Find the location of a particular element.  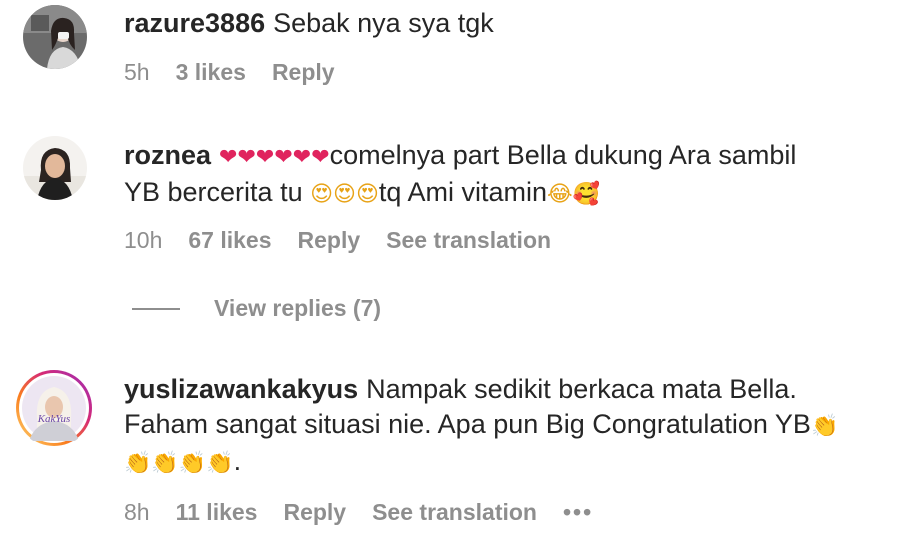

comment-meta: 10h 67 likes Reply See translation is located at coordinates (350, 240).